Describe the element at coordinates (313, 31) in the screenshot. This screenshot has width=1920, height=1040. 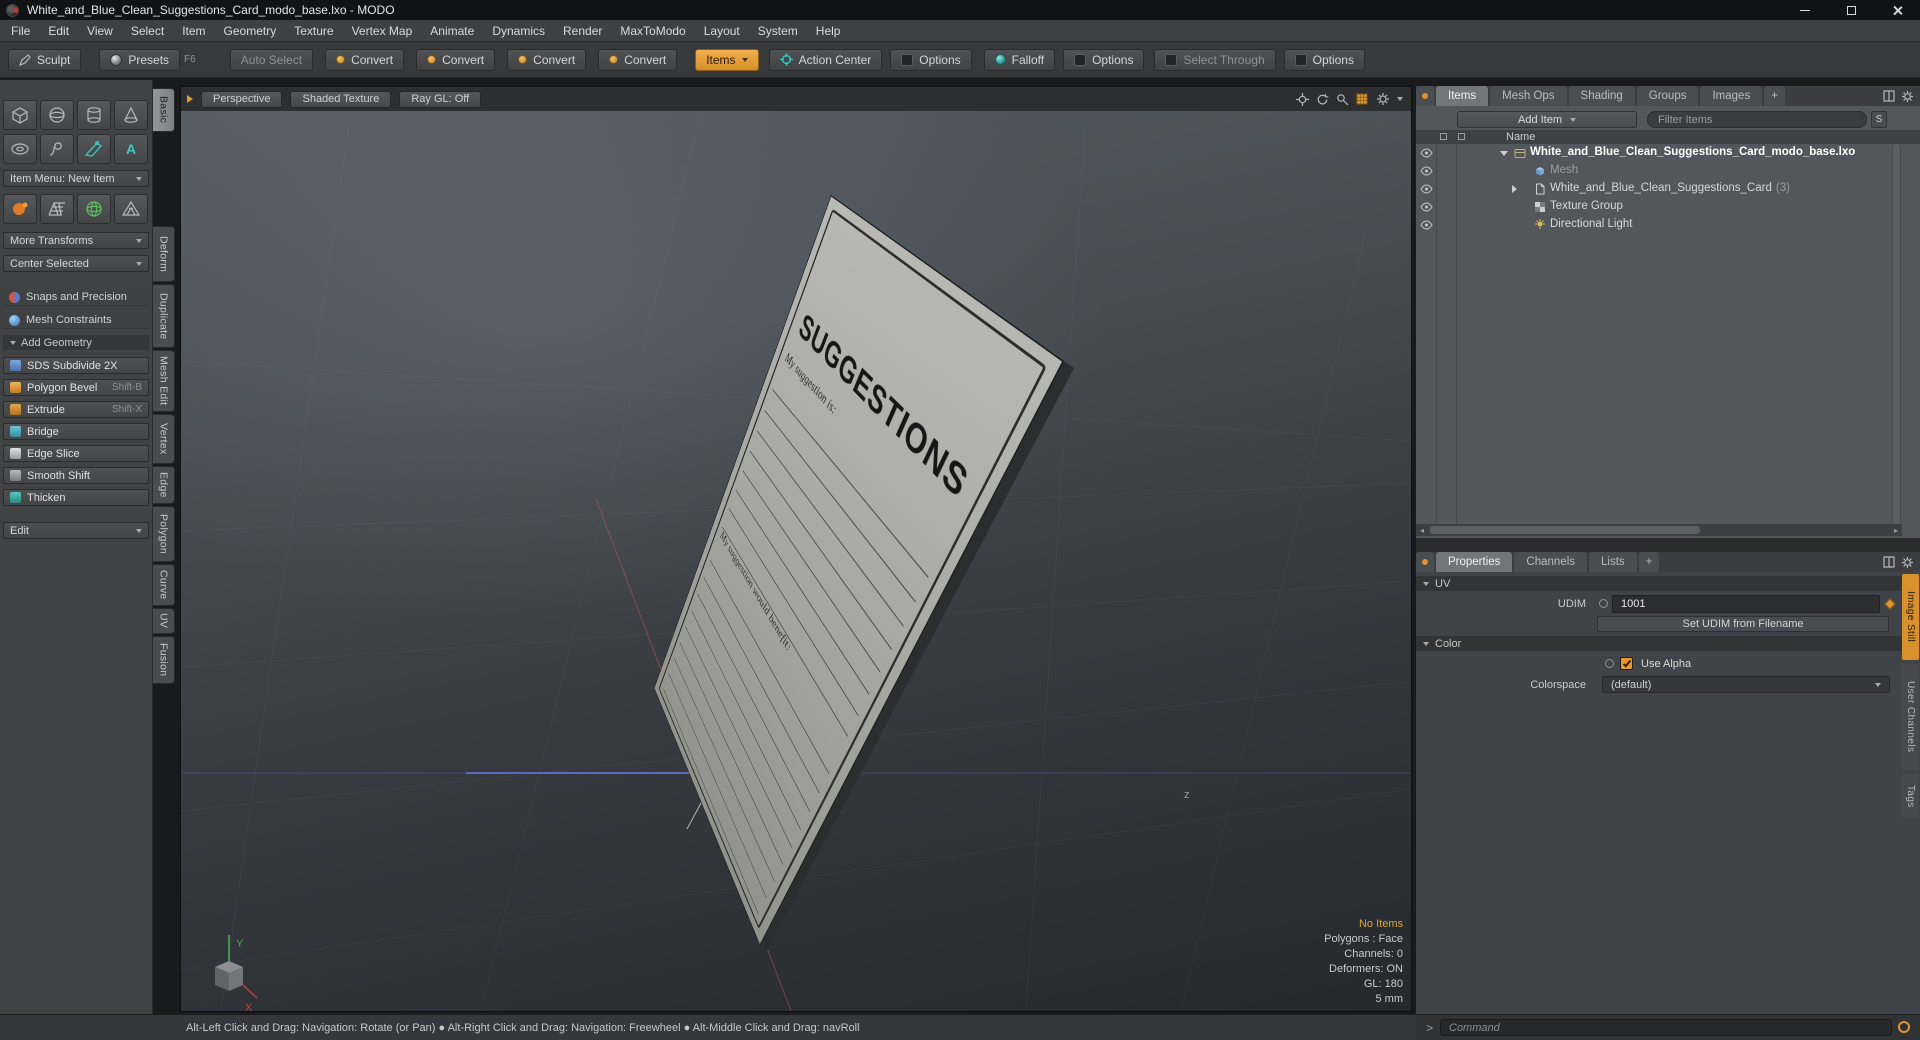
I see `menu-item-texture: Texture` at that location.